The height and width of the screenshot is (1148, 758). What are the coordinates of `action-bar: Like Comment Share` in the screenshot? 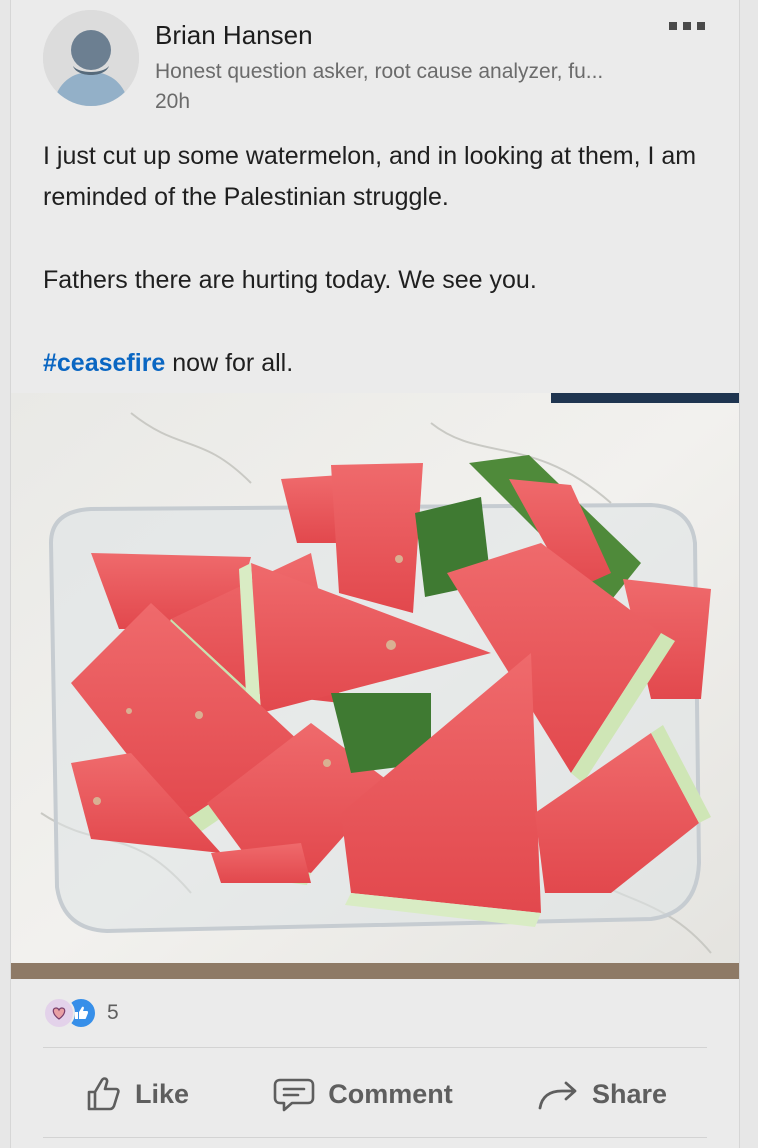 It's located at (375, 1094).